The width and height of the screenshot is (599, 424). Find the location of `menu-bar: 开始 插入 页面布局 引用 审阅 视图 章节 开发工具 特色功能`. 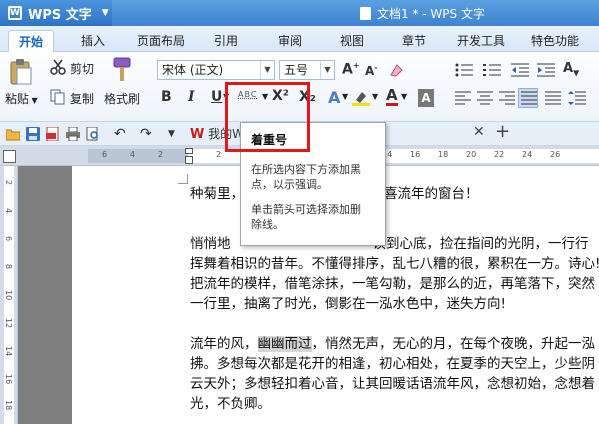

menu-bar: 开始 插入 页面布局 引用 审阅 视图 章节 开发工具 特色功能 is located at coordinates (299, 39).